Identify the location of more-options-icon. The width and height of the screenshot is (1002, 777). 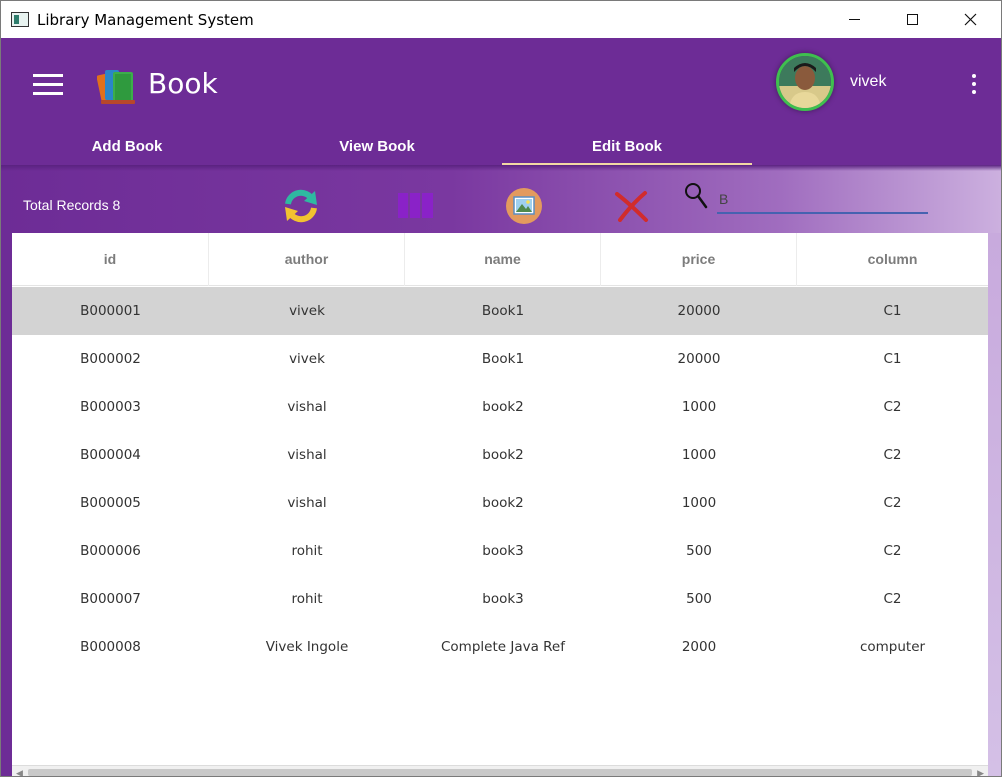
(974, 84).